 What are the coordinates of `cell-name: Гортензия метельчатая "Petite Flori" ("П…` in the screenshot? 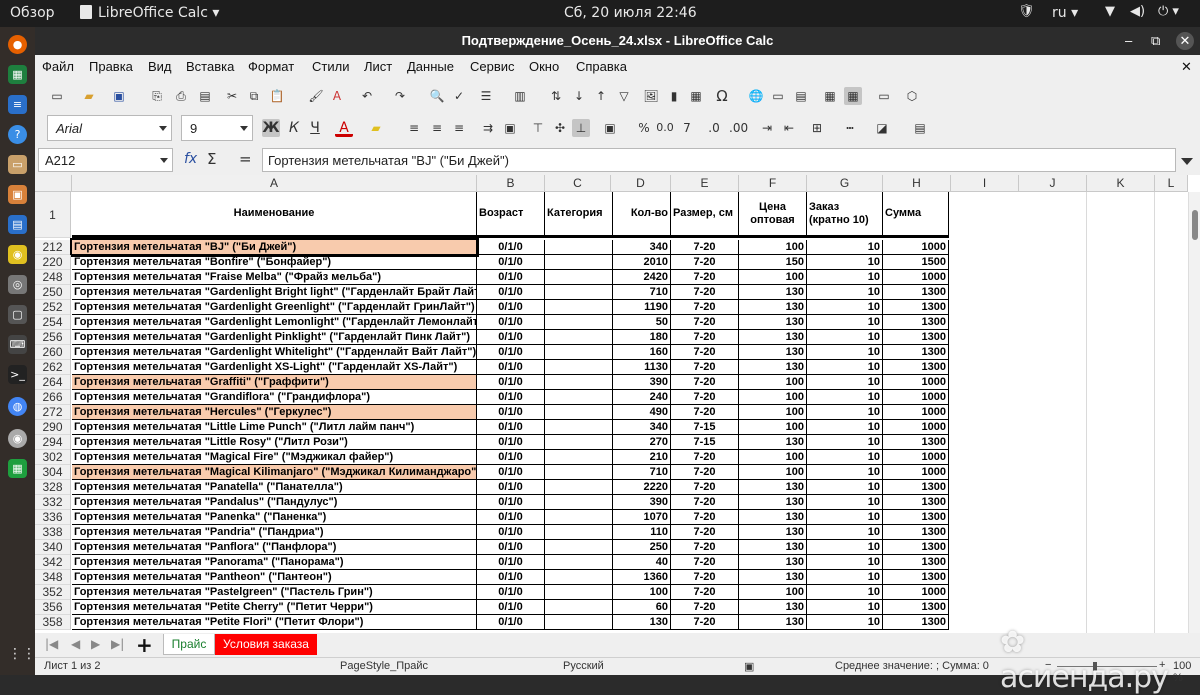 It's located at (274, 622).